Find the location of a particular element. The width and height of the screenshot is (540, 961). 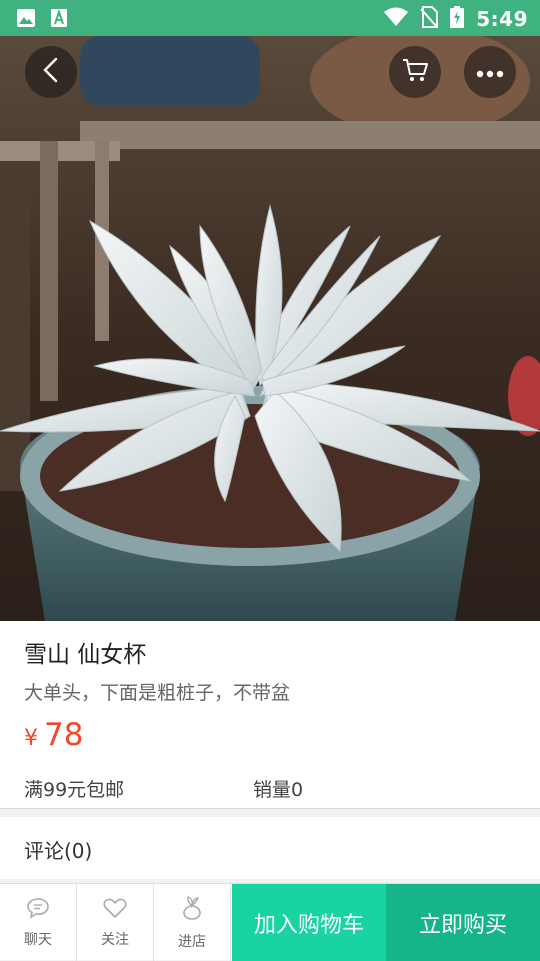

product-price: ¥ 78 is located at coordinates (53, 735).